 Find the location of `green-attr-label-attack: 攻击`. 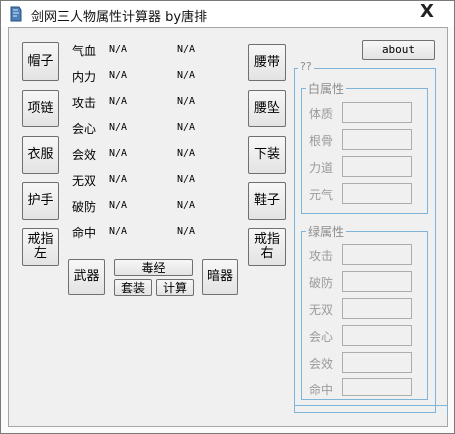

green-attr-label-attack: 攻击 is located at coordinates (321, 256).